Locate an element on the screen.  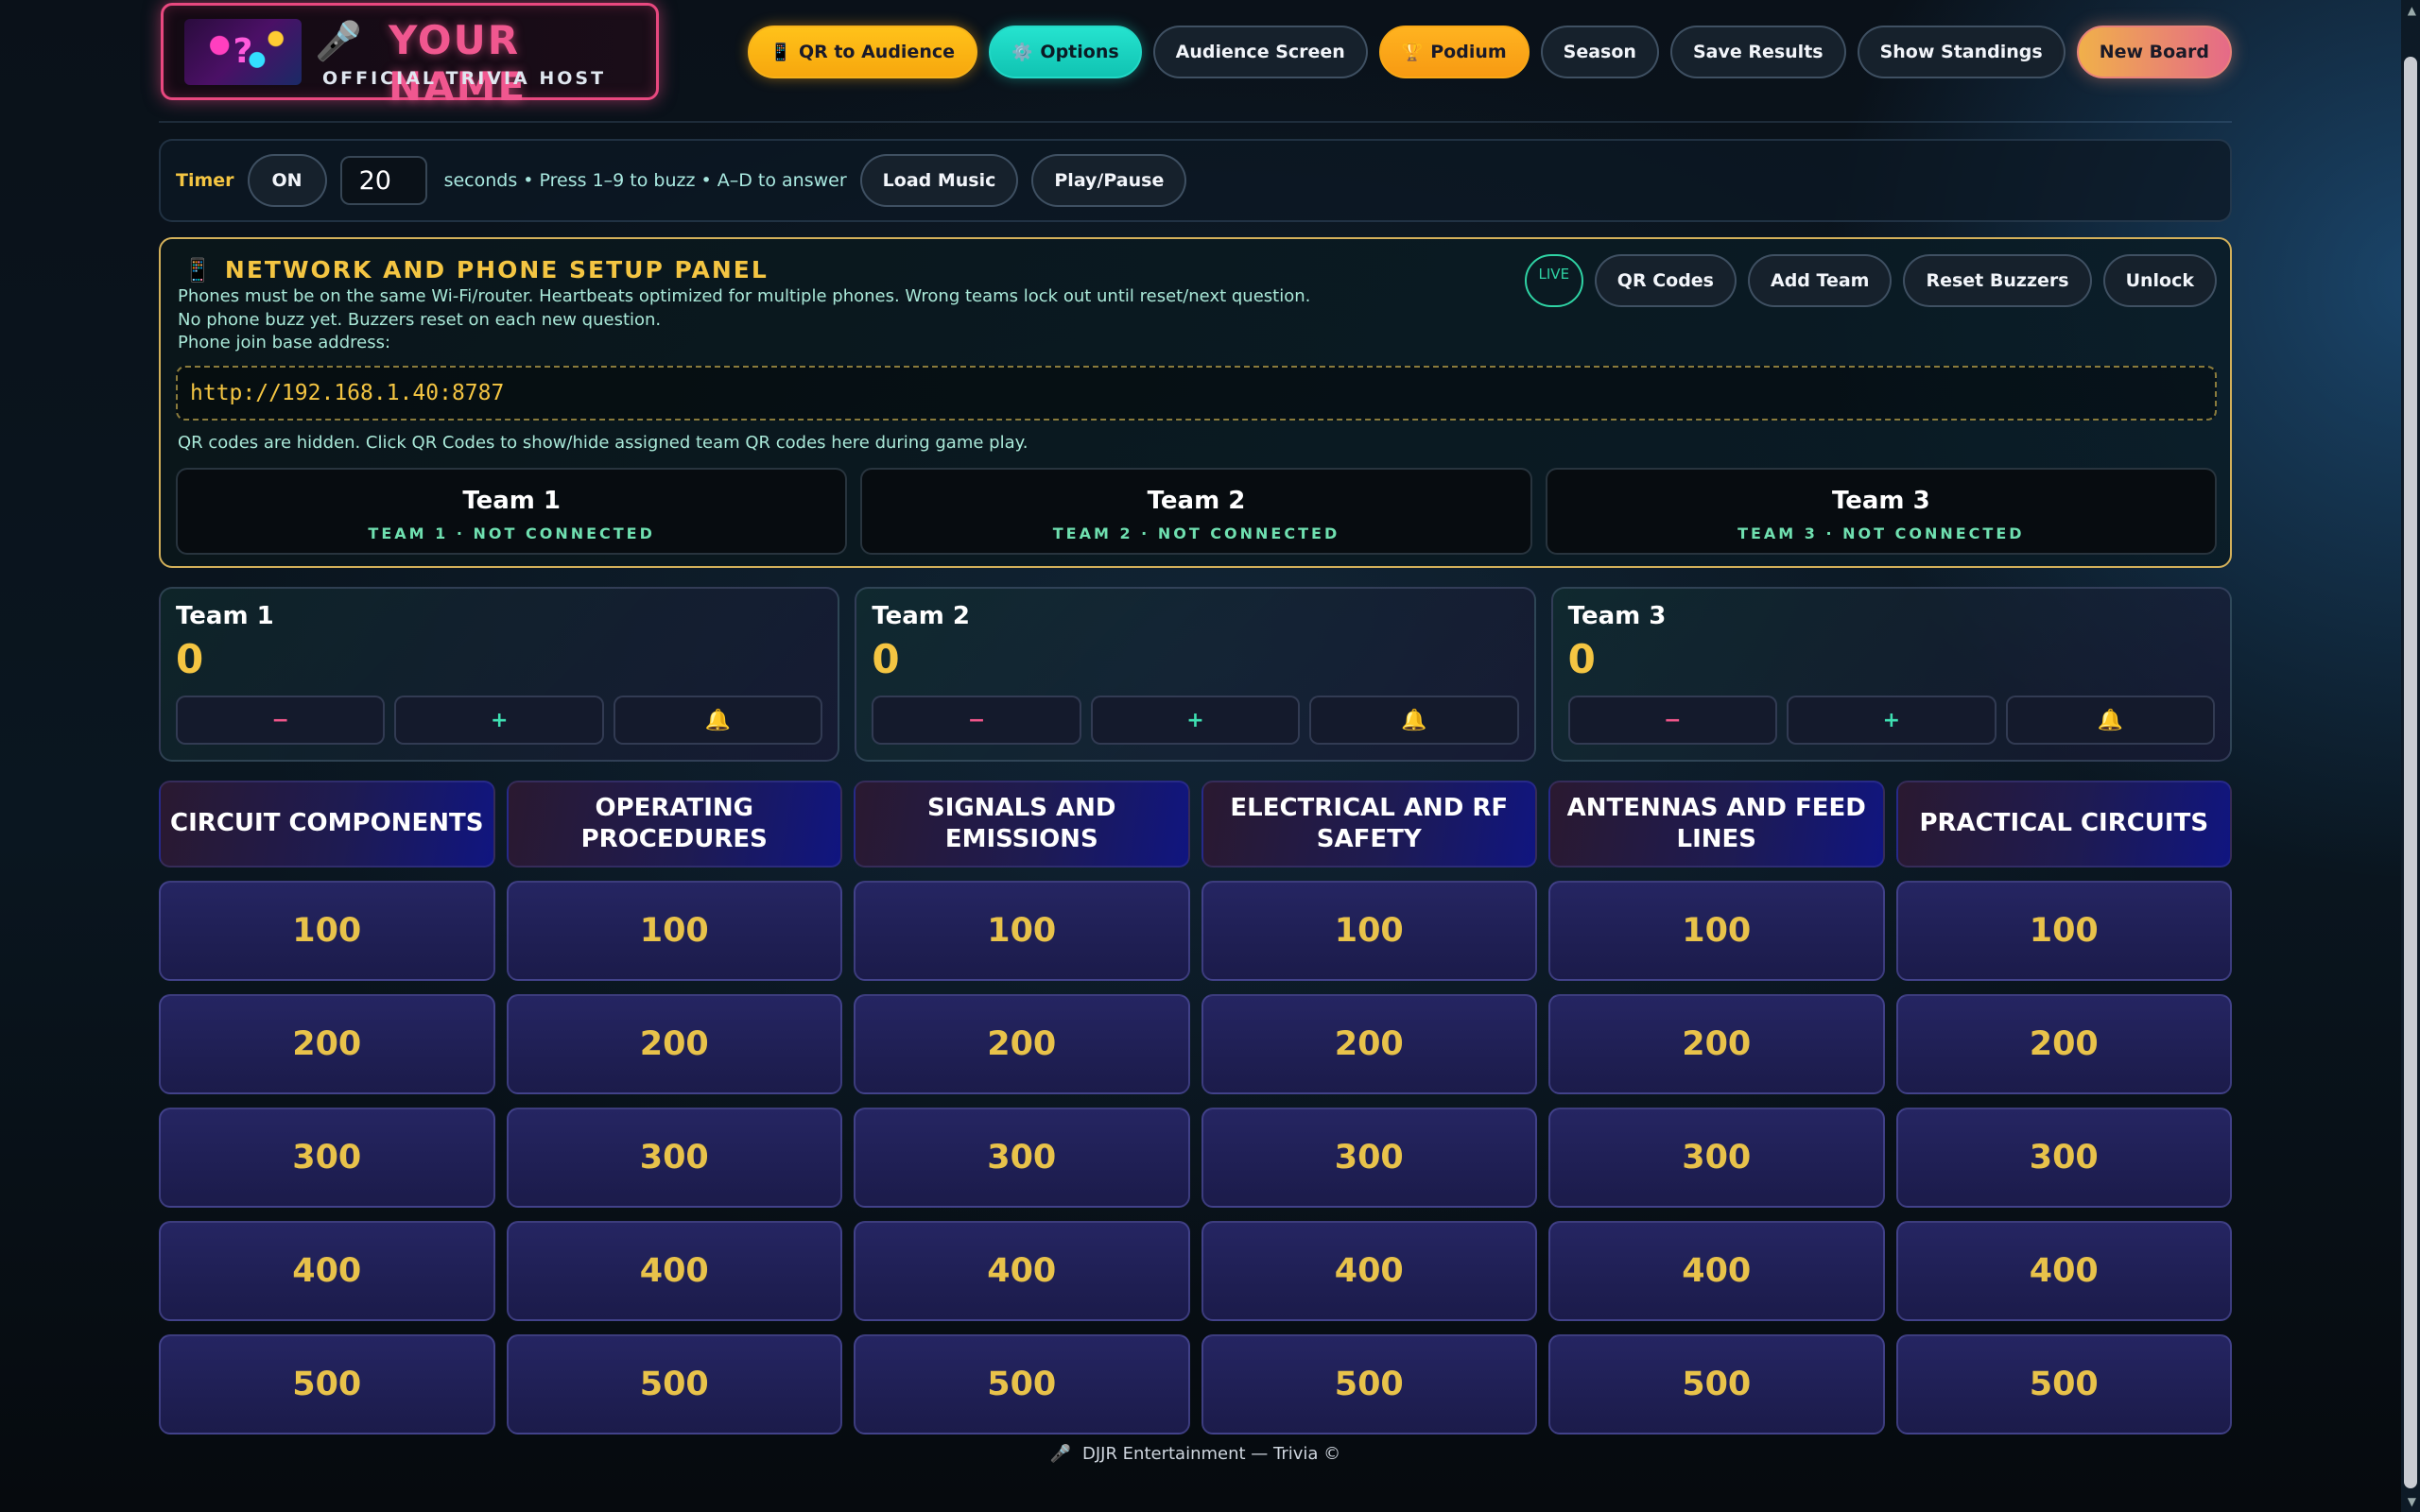
timer-seconds-input is located at coordinates (383, 180).